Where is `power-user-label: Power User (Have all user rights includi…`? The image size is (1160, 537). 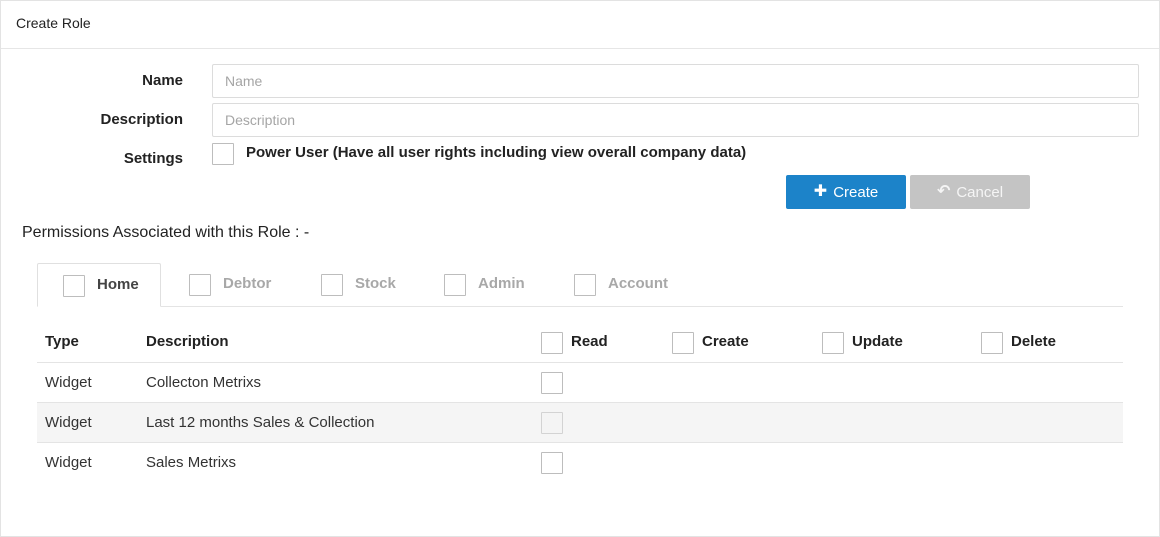 power-user-label: Power User (Have all user rights includi… is located at coordinates (496, 152).